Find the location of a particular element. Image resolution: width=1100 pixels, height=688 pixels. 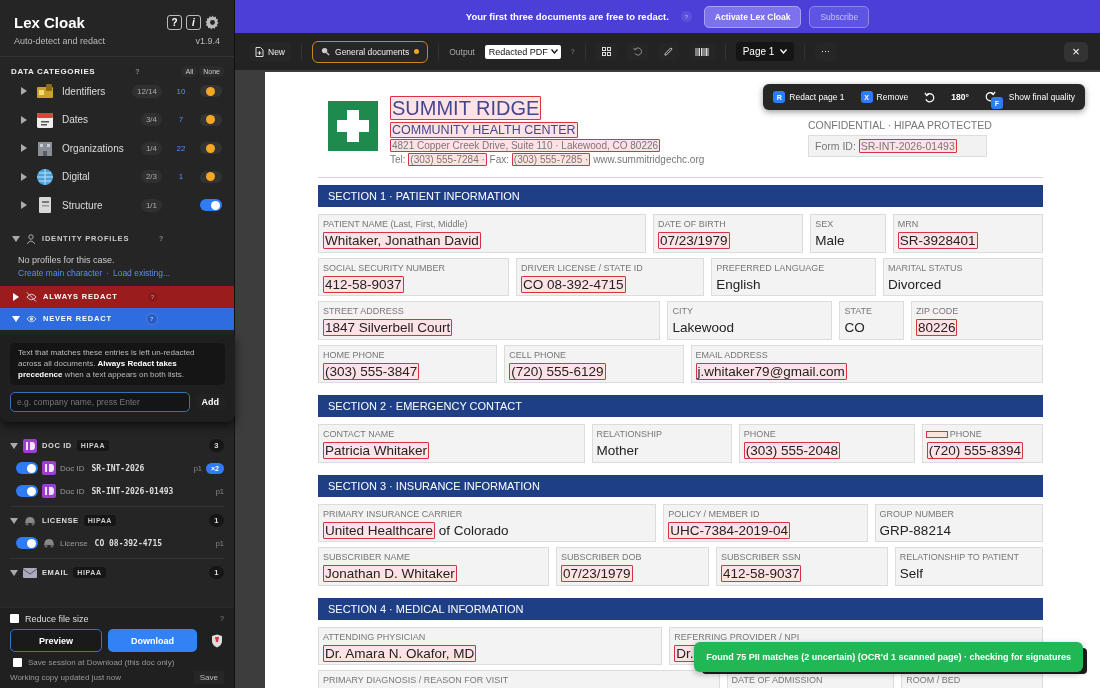

field-label: ATTENDING PHYSICIAN is located at coordinates (374, 636).